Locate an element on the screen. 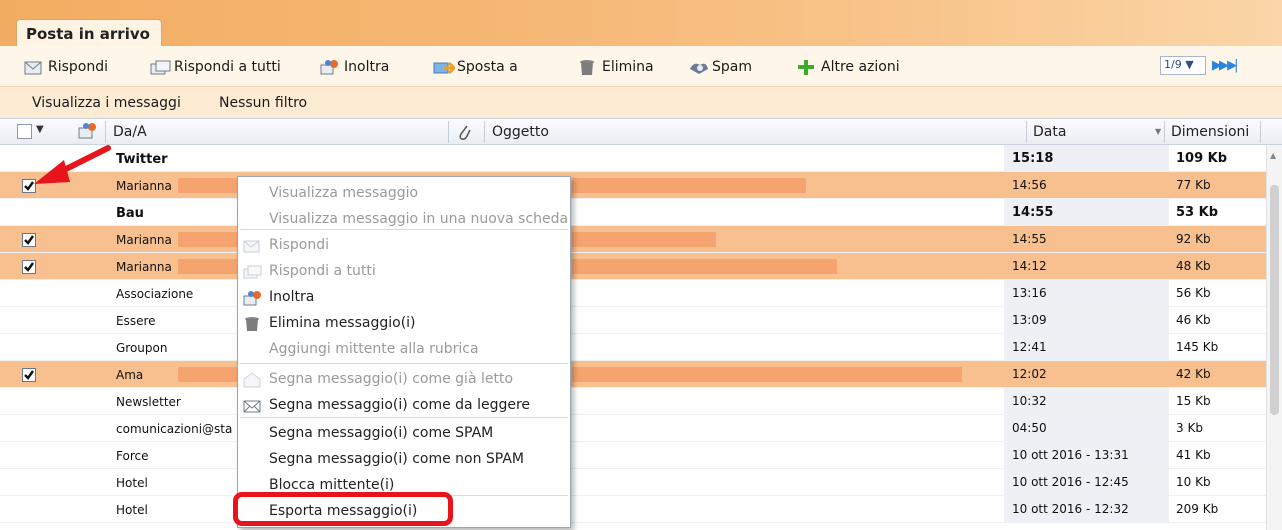 This screenshot has width=1282, height=530. sort-descending-icon: ▼ is located at coordinates (1158, 131).